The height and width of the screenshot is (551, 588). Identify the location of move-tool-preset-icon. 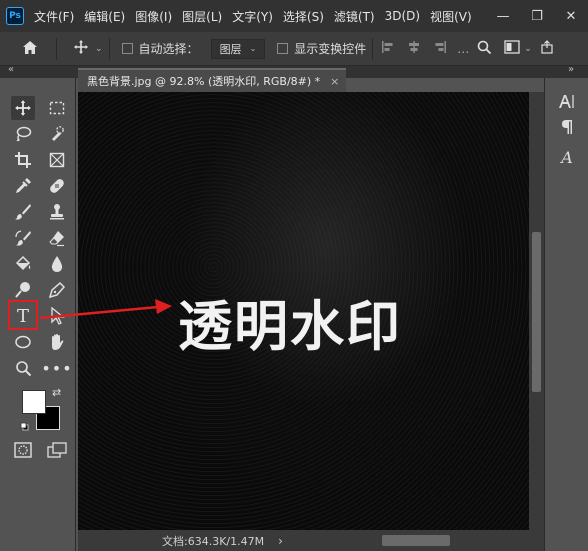
(81, 48).